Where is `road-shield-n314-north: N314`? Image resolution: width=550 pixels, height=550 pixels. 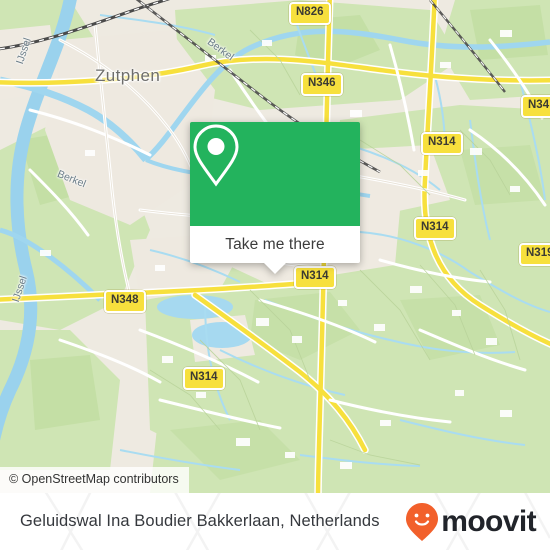
road-shield-n314-north: N314 is located at coordinates (442, 143).